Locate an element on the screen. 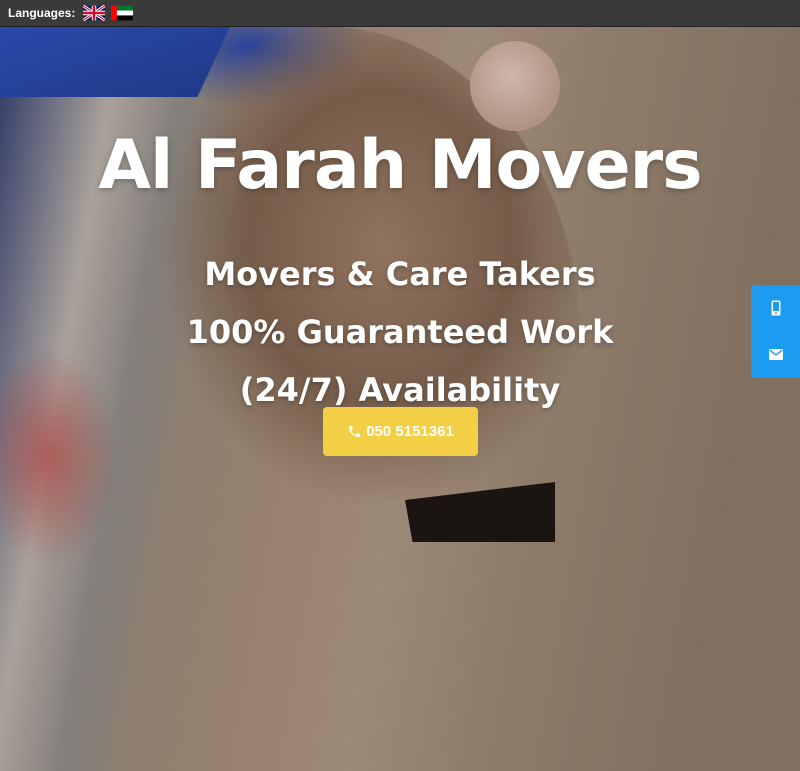 Image resolution: width=800 pixels, height=771 pixels. uk-flag-icon is located at coordinates (94, 13).